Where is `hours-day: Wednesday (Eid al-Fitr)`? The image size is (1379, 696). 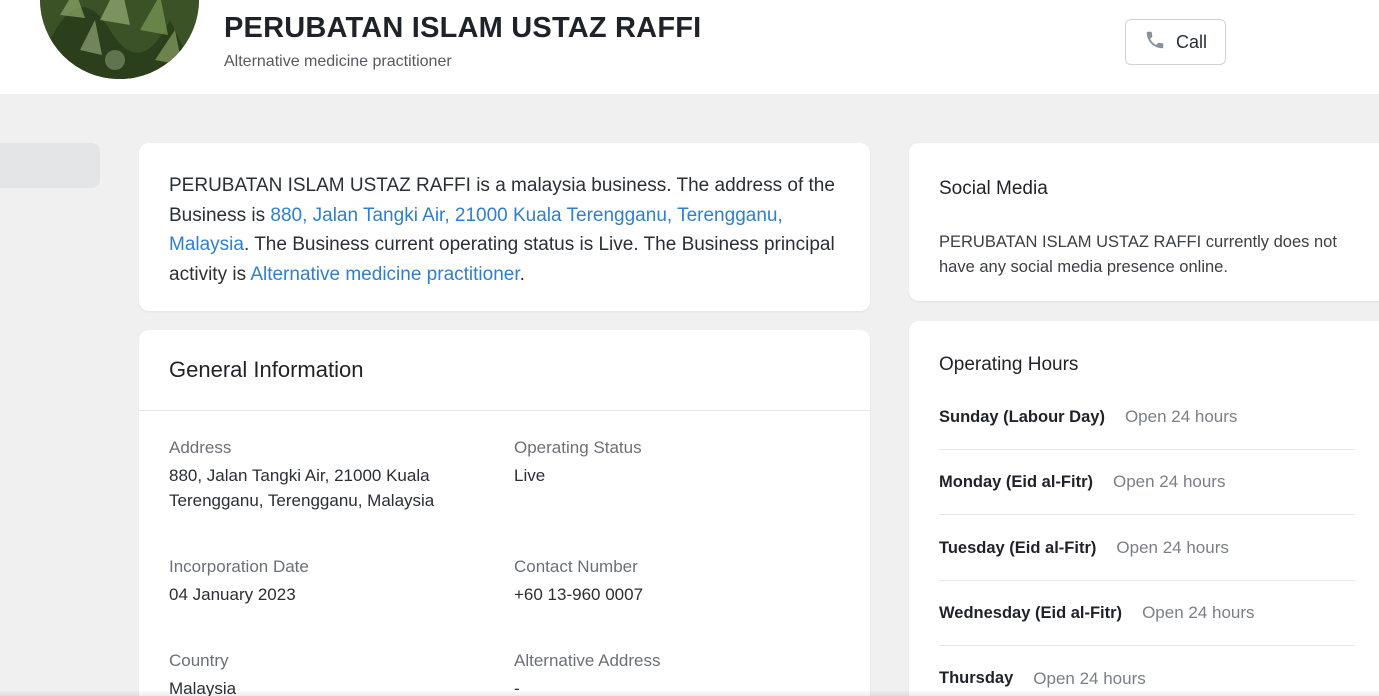 hours-day: Wednesday (Eid al-Fitr) is located at coordinates (1031, 612).